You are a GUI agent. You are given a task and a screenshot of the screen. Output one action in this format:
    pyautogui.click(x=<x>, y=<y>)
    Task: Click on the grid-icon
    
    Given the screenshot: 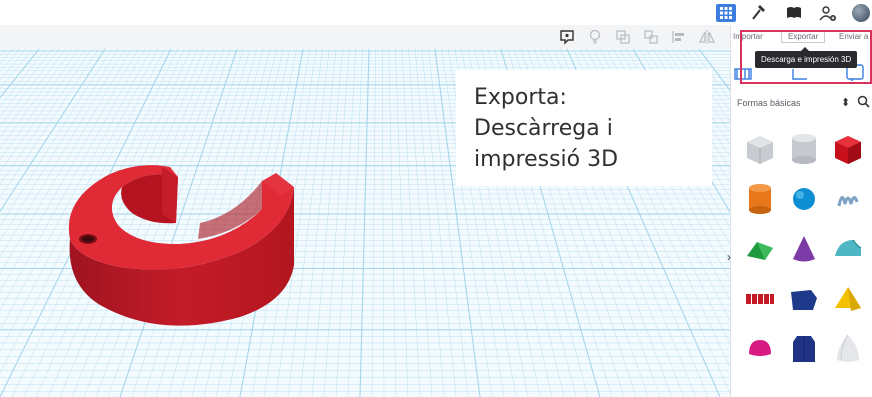 What is the action you would take?
    pyautogui.click(x=726, y=12)
    